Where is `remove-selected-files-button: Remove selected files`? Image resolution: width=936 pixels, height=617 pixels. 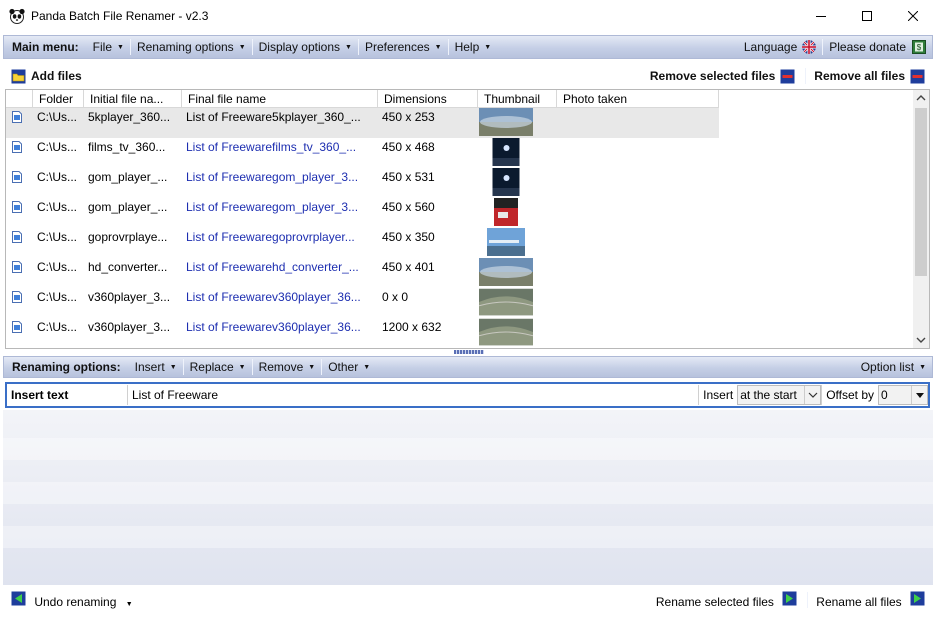
remove-selected-files-button: Remove selected files is located at coordinates (722, 76).